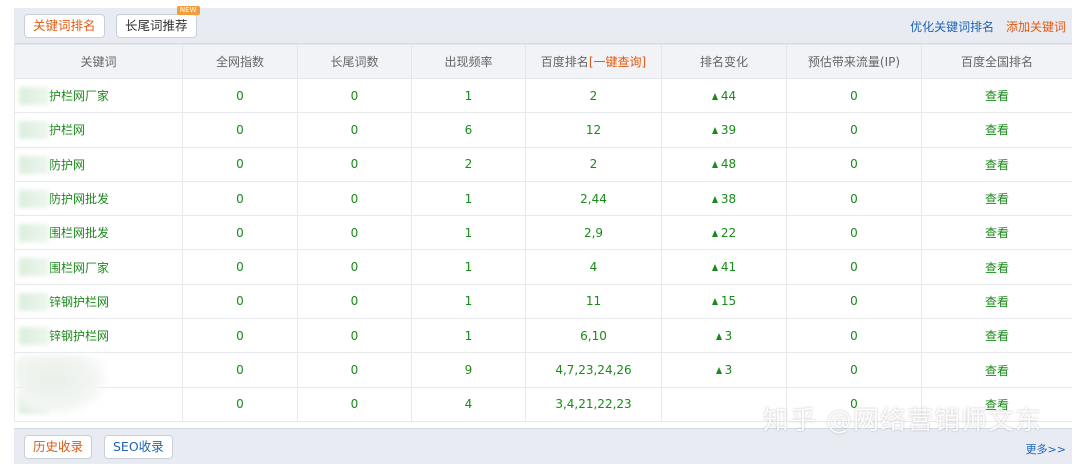 The width and height of the screenshot is (1072, 464). I want to click on rank-change-cell: 41, so click(724, 267).